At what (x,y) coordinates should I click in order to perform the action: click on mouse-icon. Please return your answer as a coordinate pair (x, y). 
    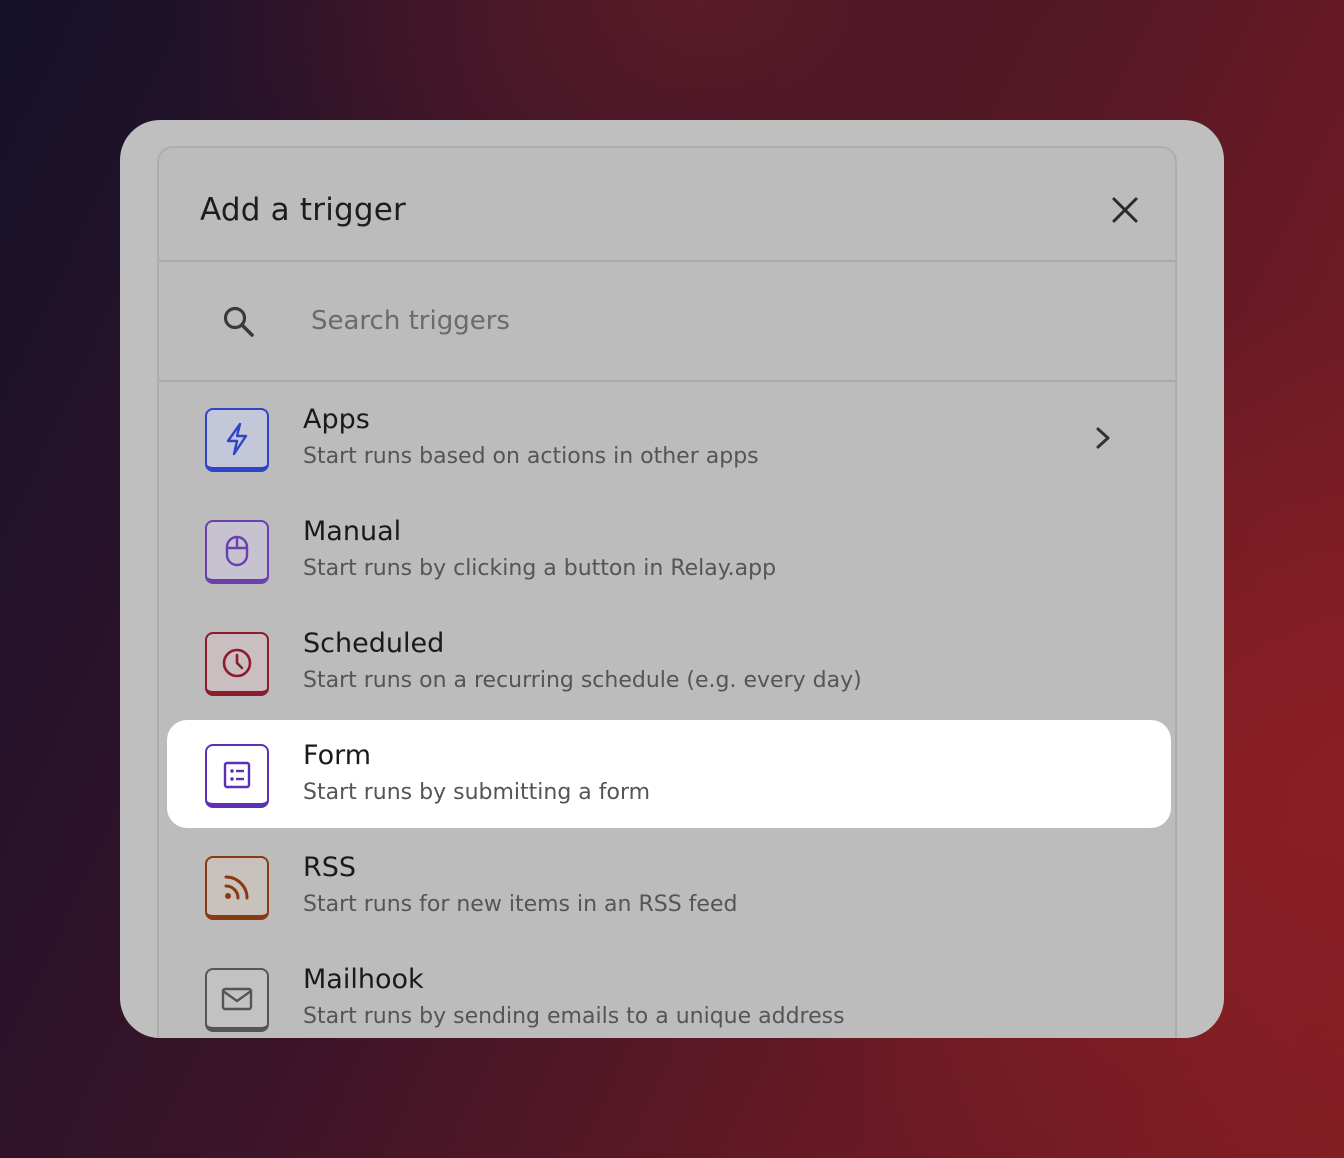
    Looking at the image, I should click on (237, 550).